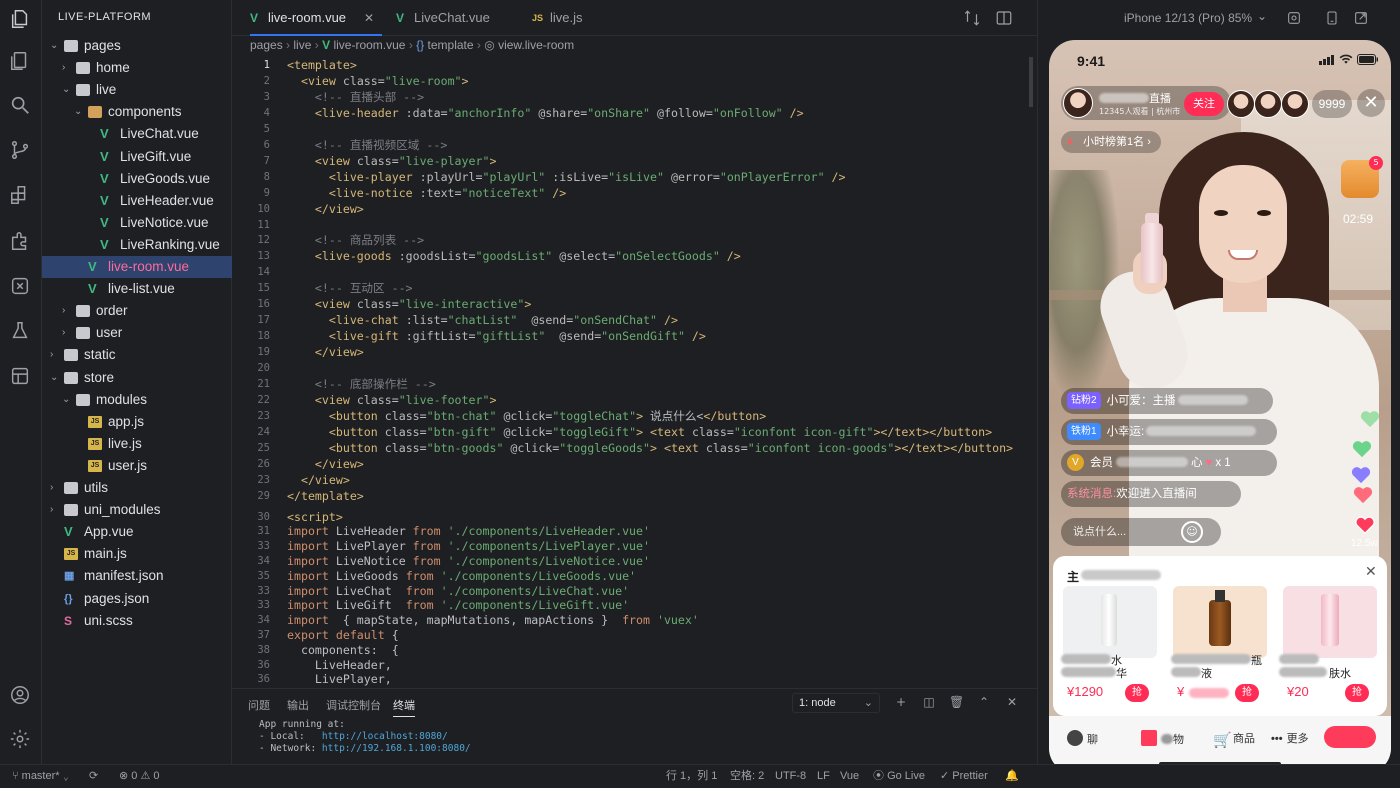 This screenshot has height=788, width=1400. Describe the element at coordinates (627, 368) in the screenshot. I see `code-line: 20` at that location.